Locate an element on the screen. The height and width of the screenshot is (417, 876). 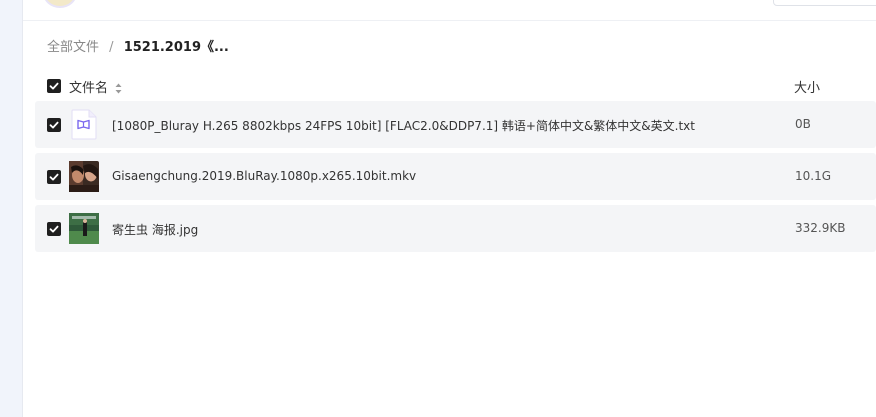
table-row: 寄生虫 海报.jpg 332.9KB is located at coordinates (455, 228).